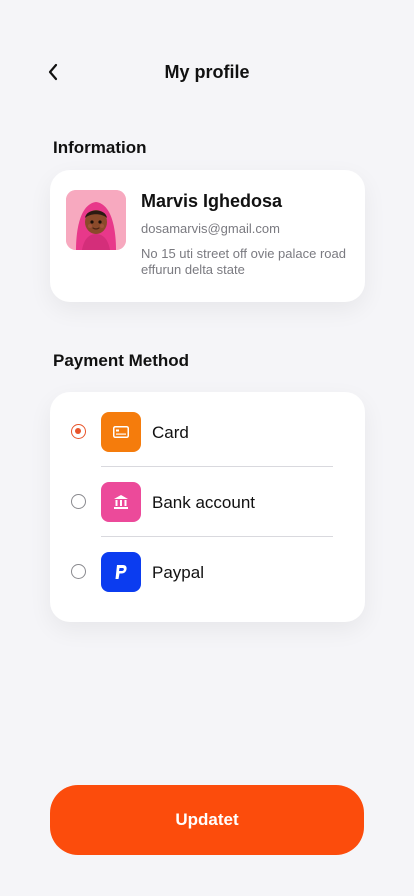  Describe the element at coordinates (207, 432) in the screenshot. I see `payment-option-card: Card` at that location.